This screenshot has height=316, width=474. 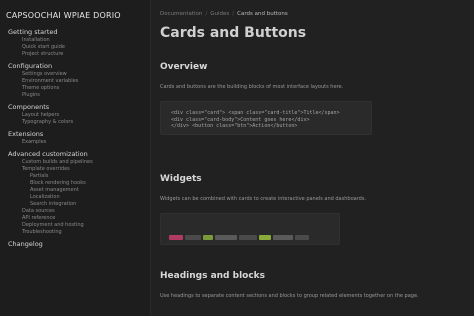 What do you see at coordinates (90, 183) in the screenshot?
I see `sidebar-nav-link: Block rendering hooks` at bounding box center [90, 183].